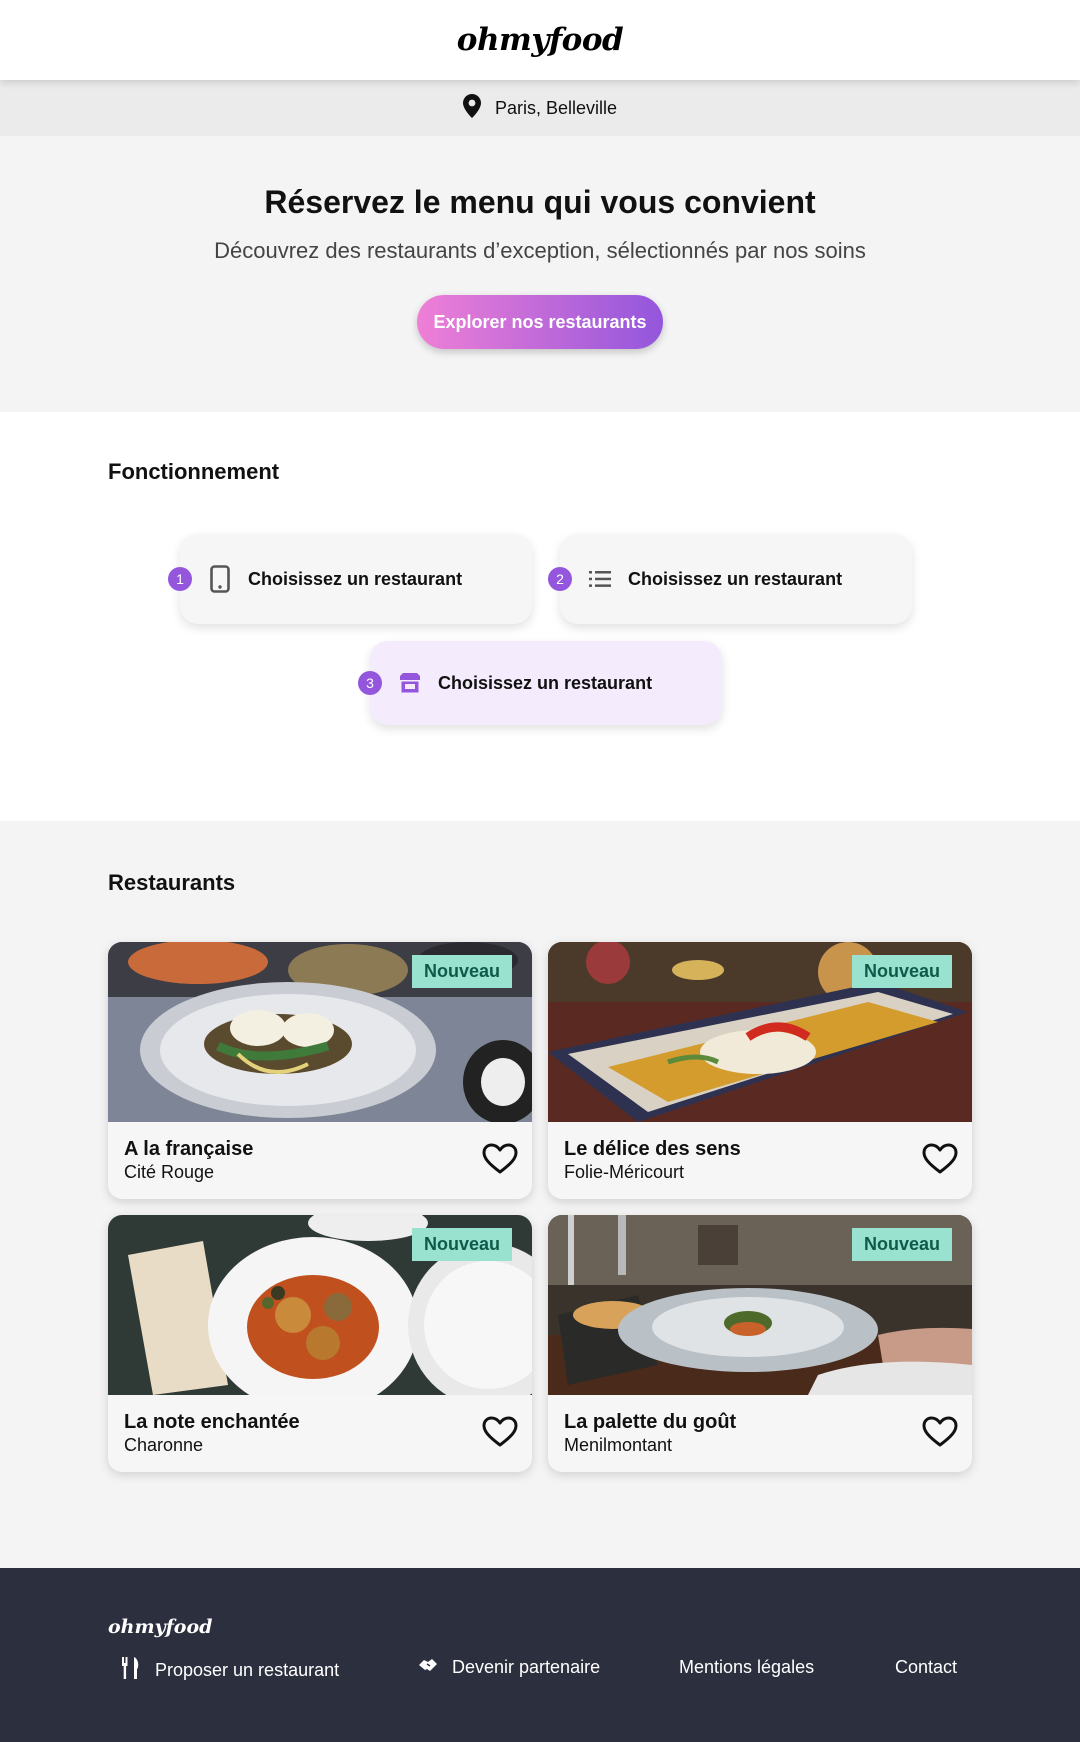 Image resolution: width=1080 pixels, height=1742 pixels. What do you see at coordinates (194, 471) in the screenshot?
I see `section-title-how: Fonctionnement` at bounding box center [194, 471].